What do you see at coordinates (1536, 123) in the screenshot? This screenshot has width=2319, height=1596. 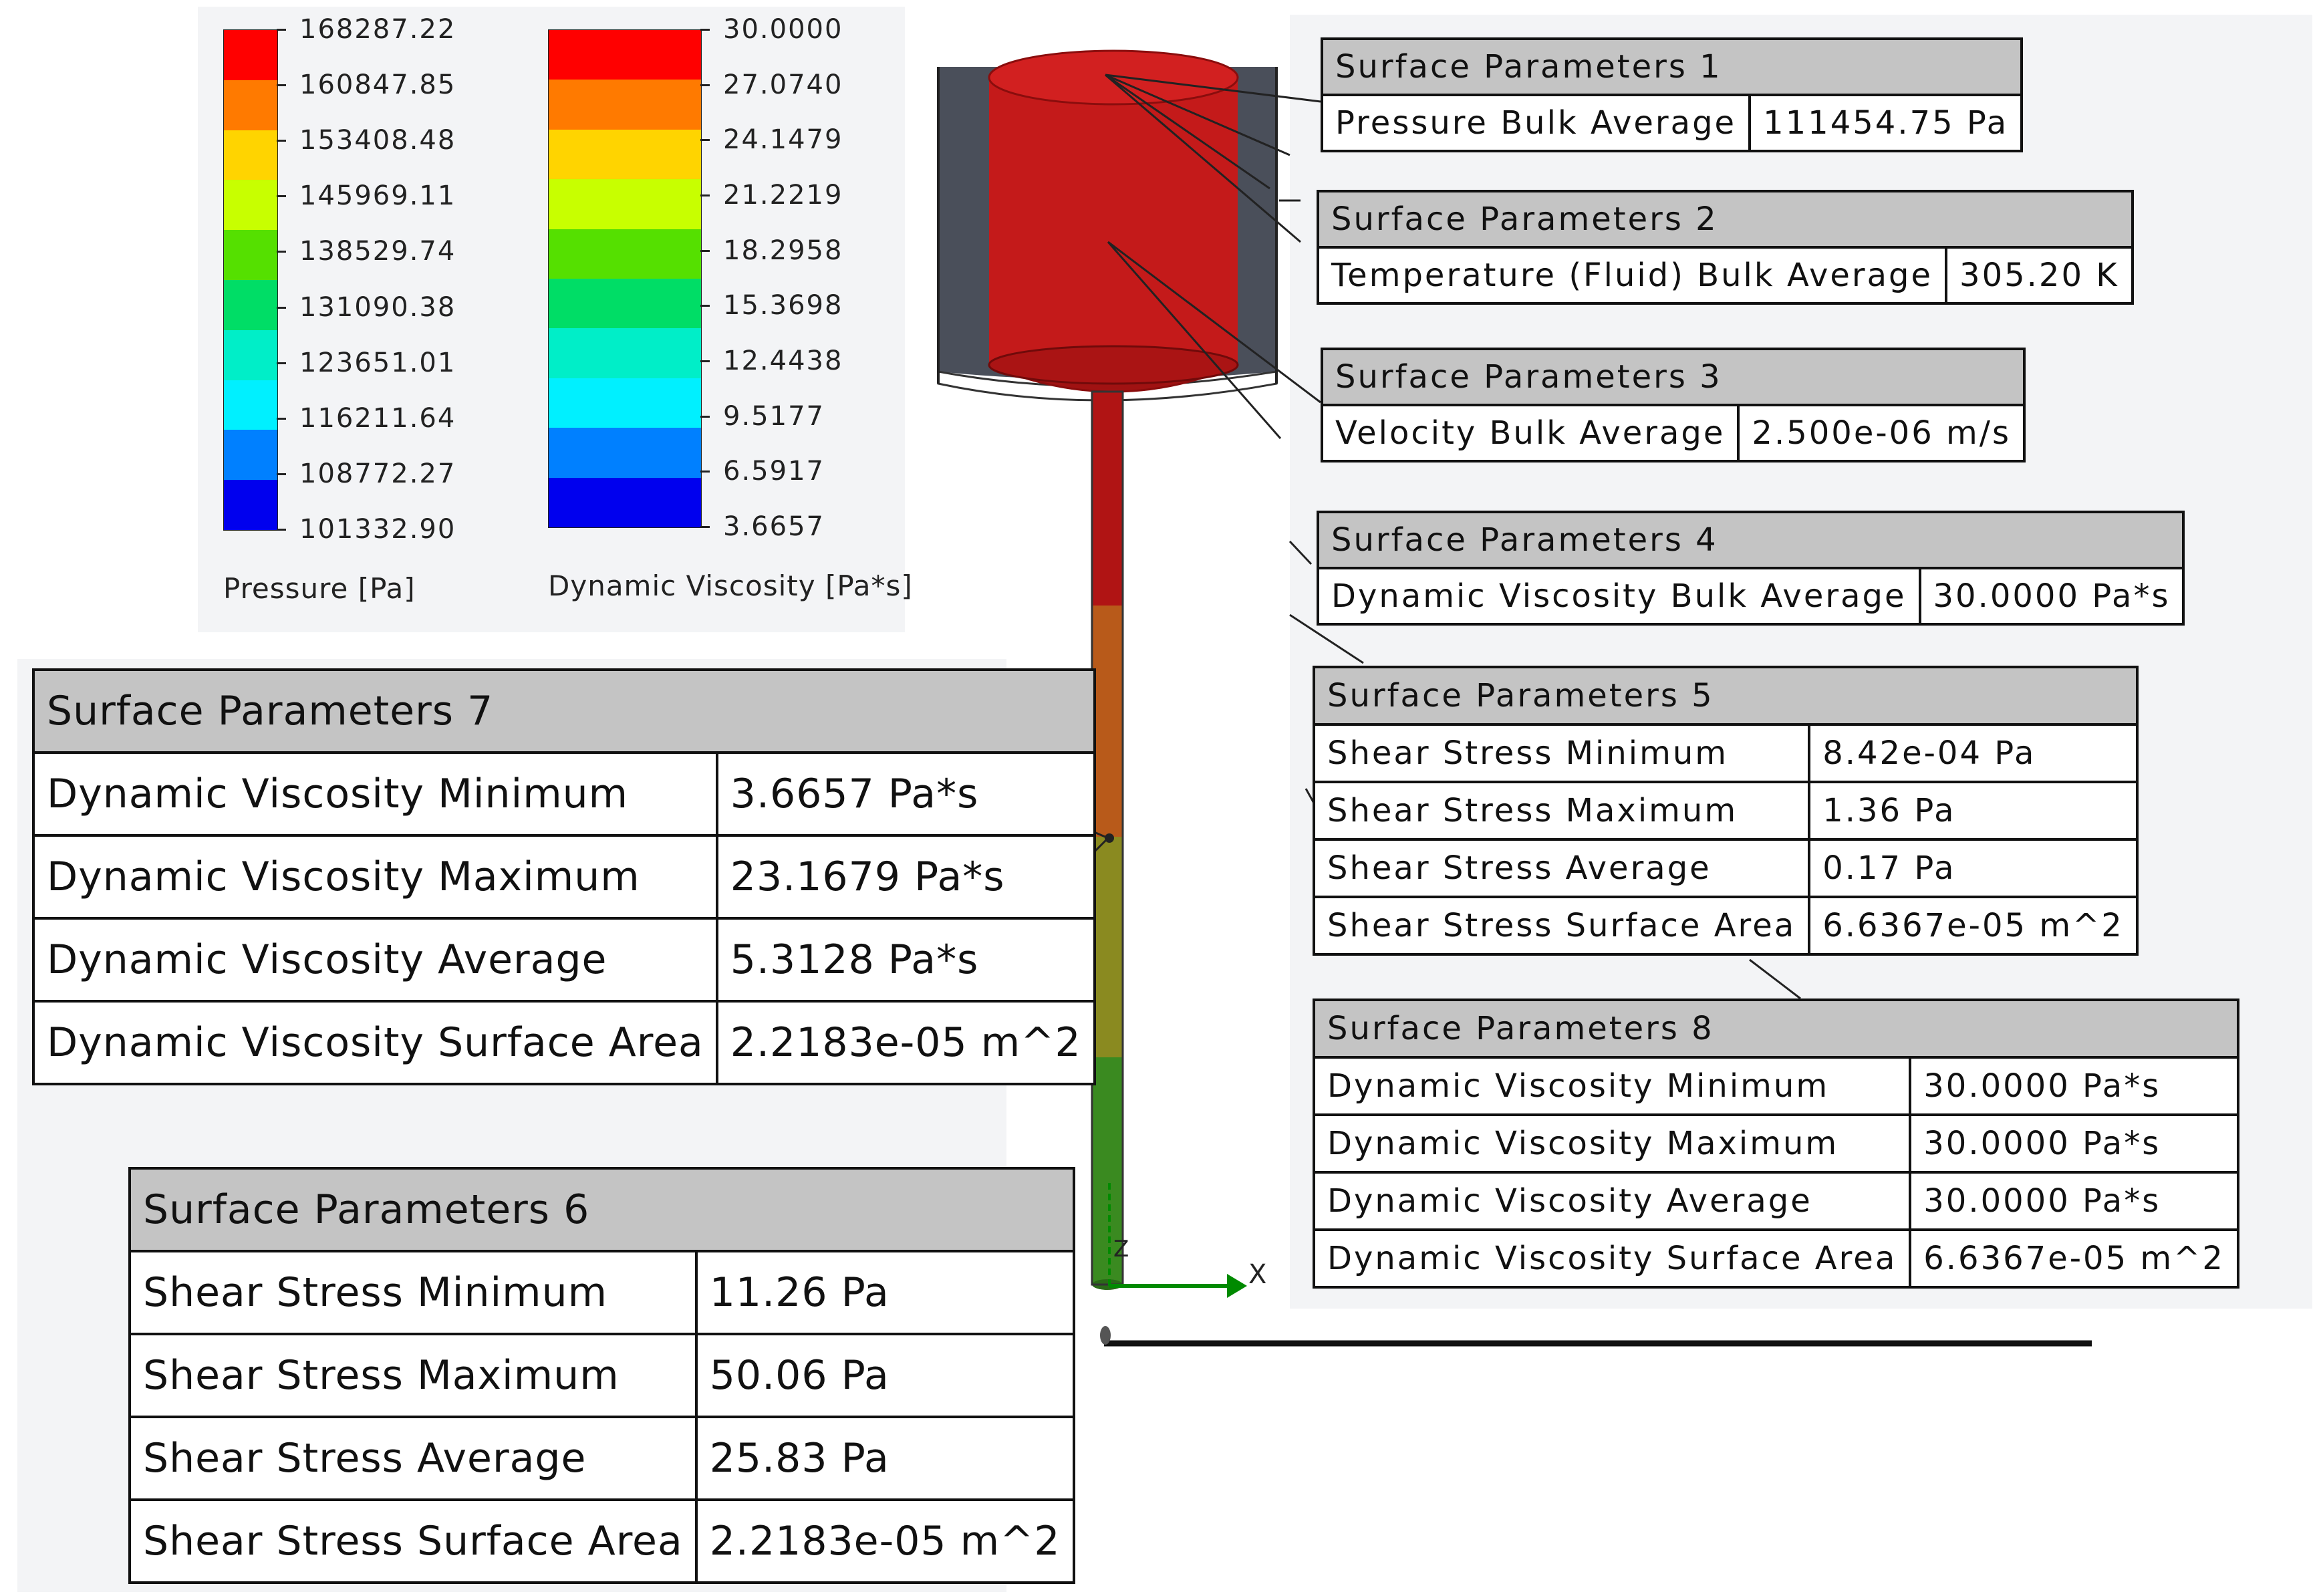 I see `param-name: Pressure Bulk Average` at bounding box center [1536, 123].